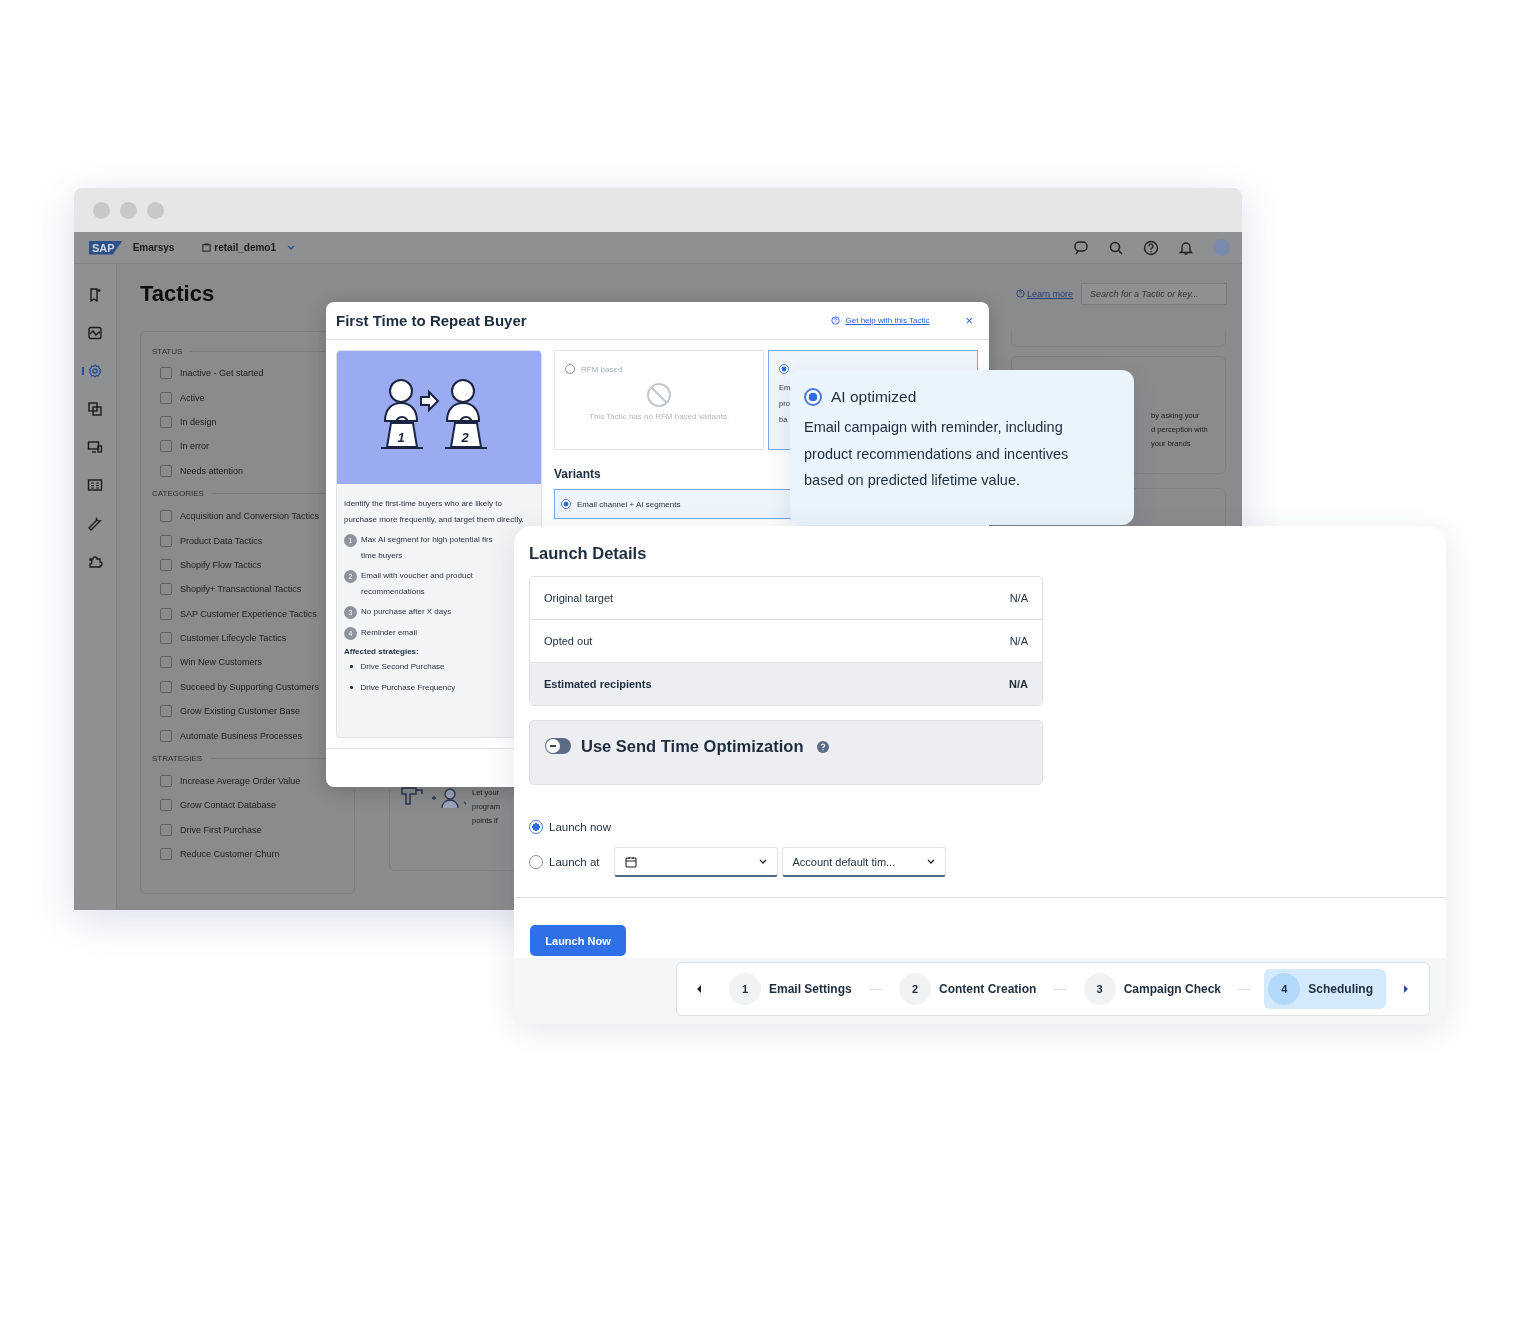 The height and width of the screenshot is (1320, 1520). What do you see at coordinates (574, 862) in the screenshot?
I see `option-label: Launch at` at bounding box center [574, 862].